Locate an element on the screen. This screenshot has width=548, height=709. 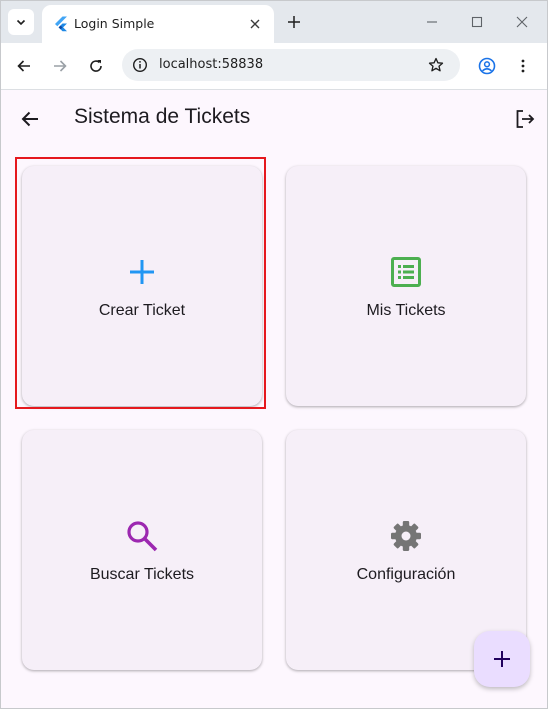
account-icon is located at coordinates (487, 66).